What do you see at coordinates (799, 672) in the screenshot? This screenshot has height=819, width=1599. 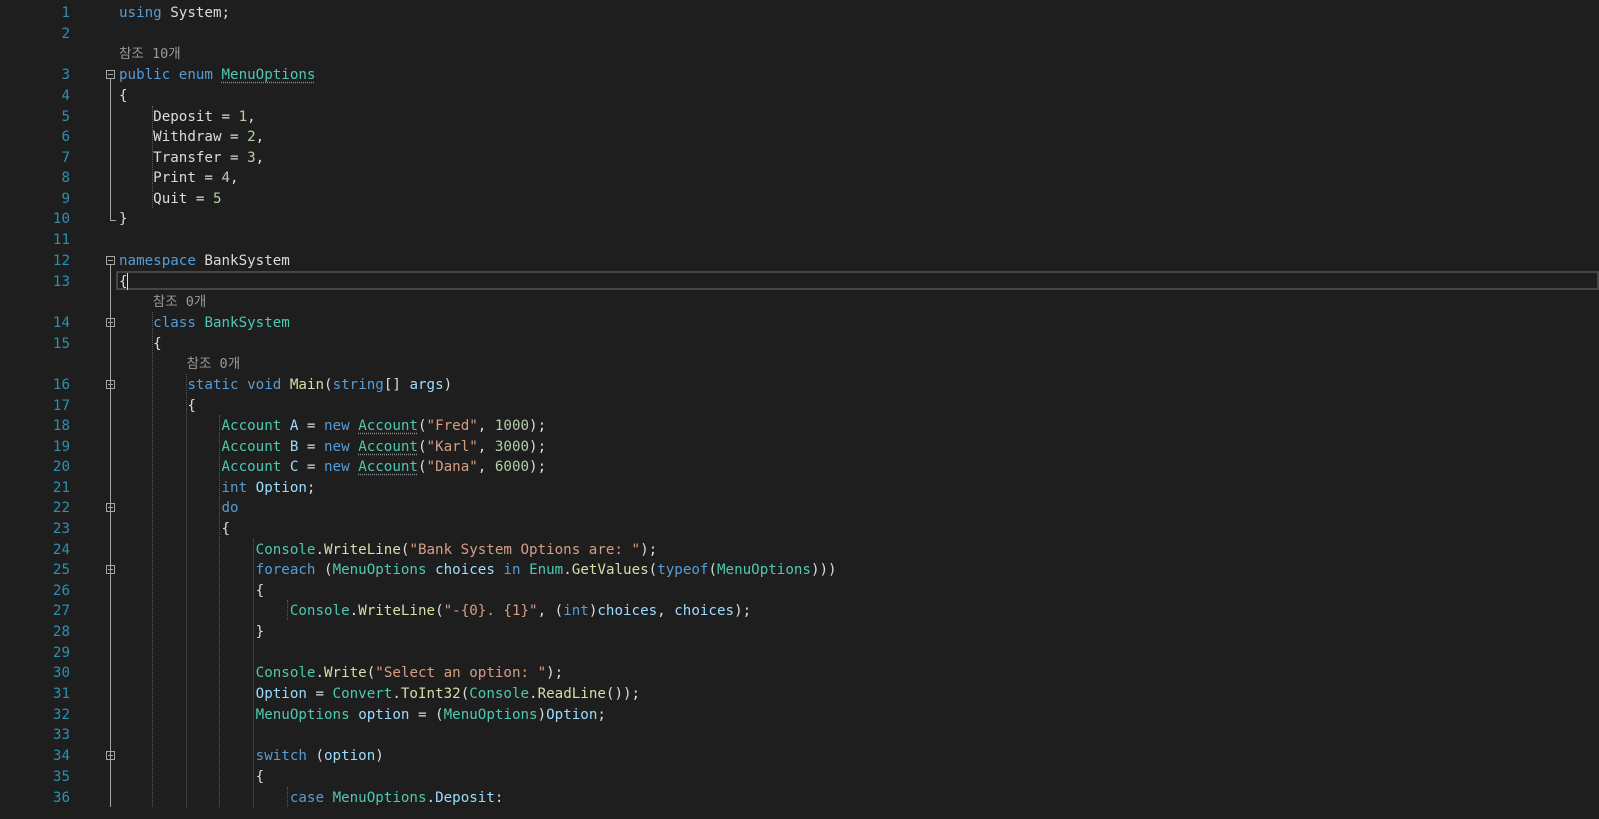 I see `code-line: 30 Console.Write("Select an option: ");` at bounding box center [799, 672].